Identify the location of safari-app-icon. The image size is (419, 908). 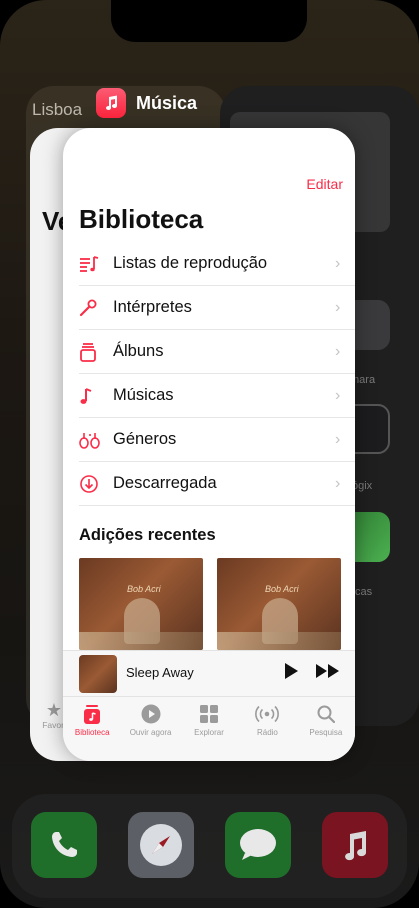
(161, 845).